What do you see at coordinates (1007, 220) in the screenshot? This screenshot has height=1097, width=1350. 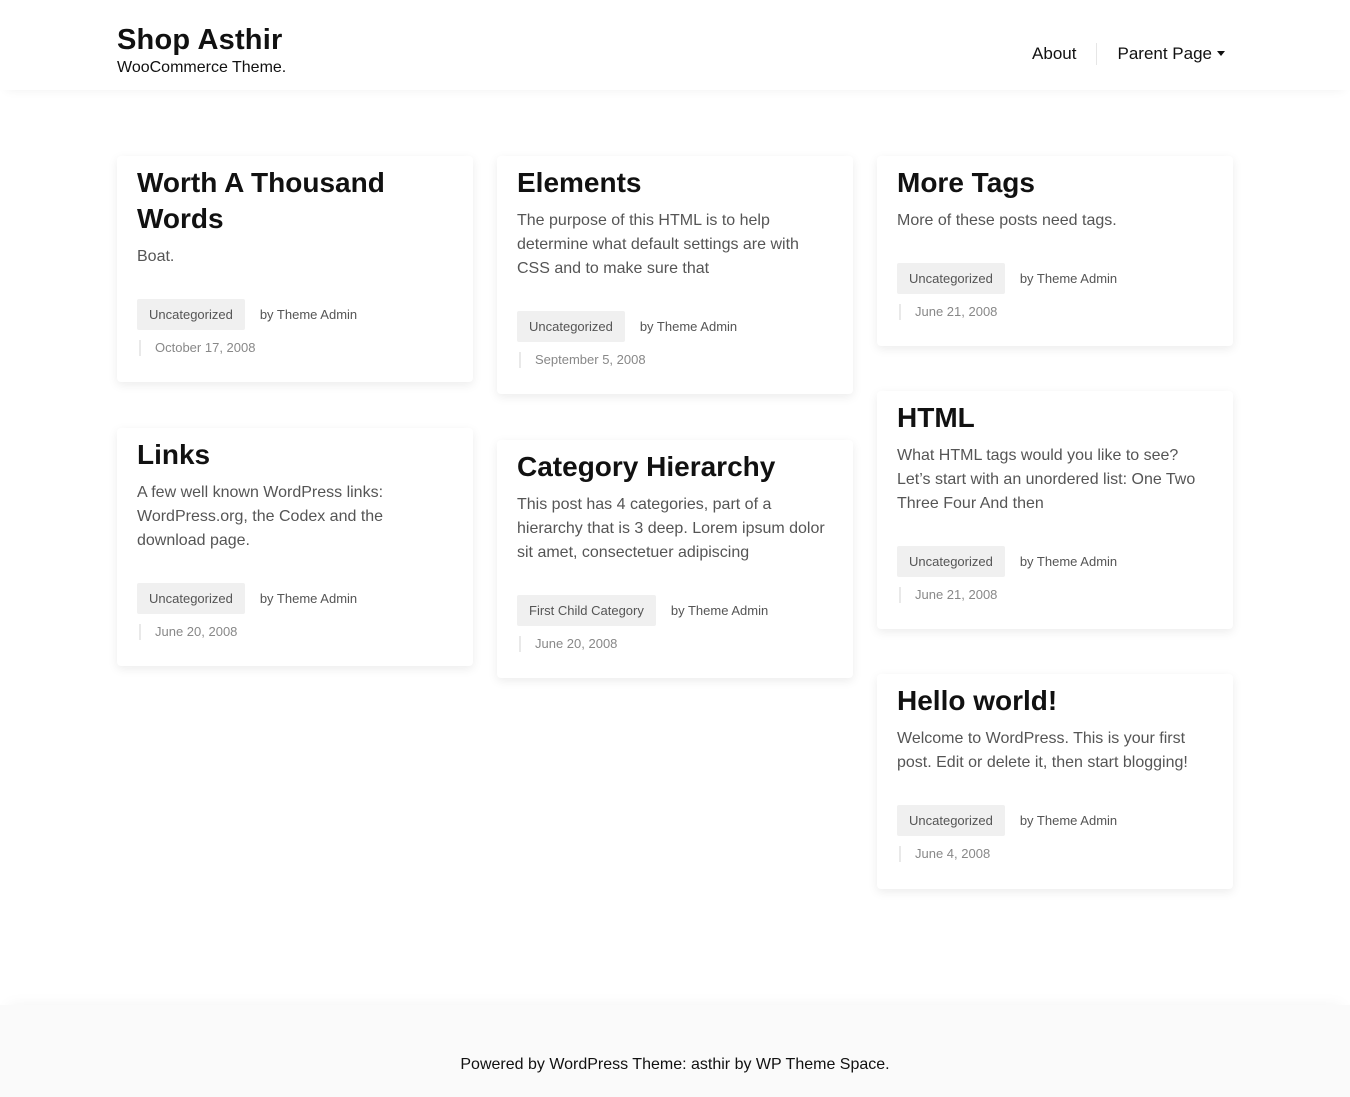 I see `post-excerpt: More of these posts need tags.` at bounding box center [1007, 220].